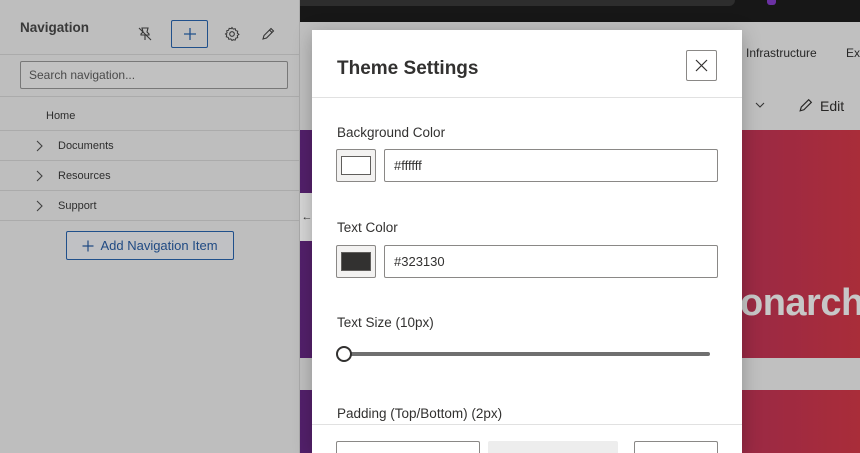 Image resolution: width=860 pixels, height=453 pixels. Describe the element at coordinates (420, 413) in the screenshot. I see `padding-label: Padding (Top/Bottom) (2px)` at that location.